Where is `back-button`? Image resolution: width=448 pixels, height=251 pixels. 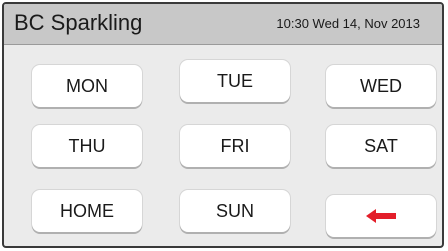
back-button is located at coordinates (381, 216).